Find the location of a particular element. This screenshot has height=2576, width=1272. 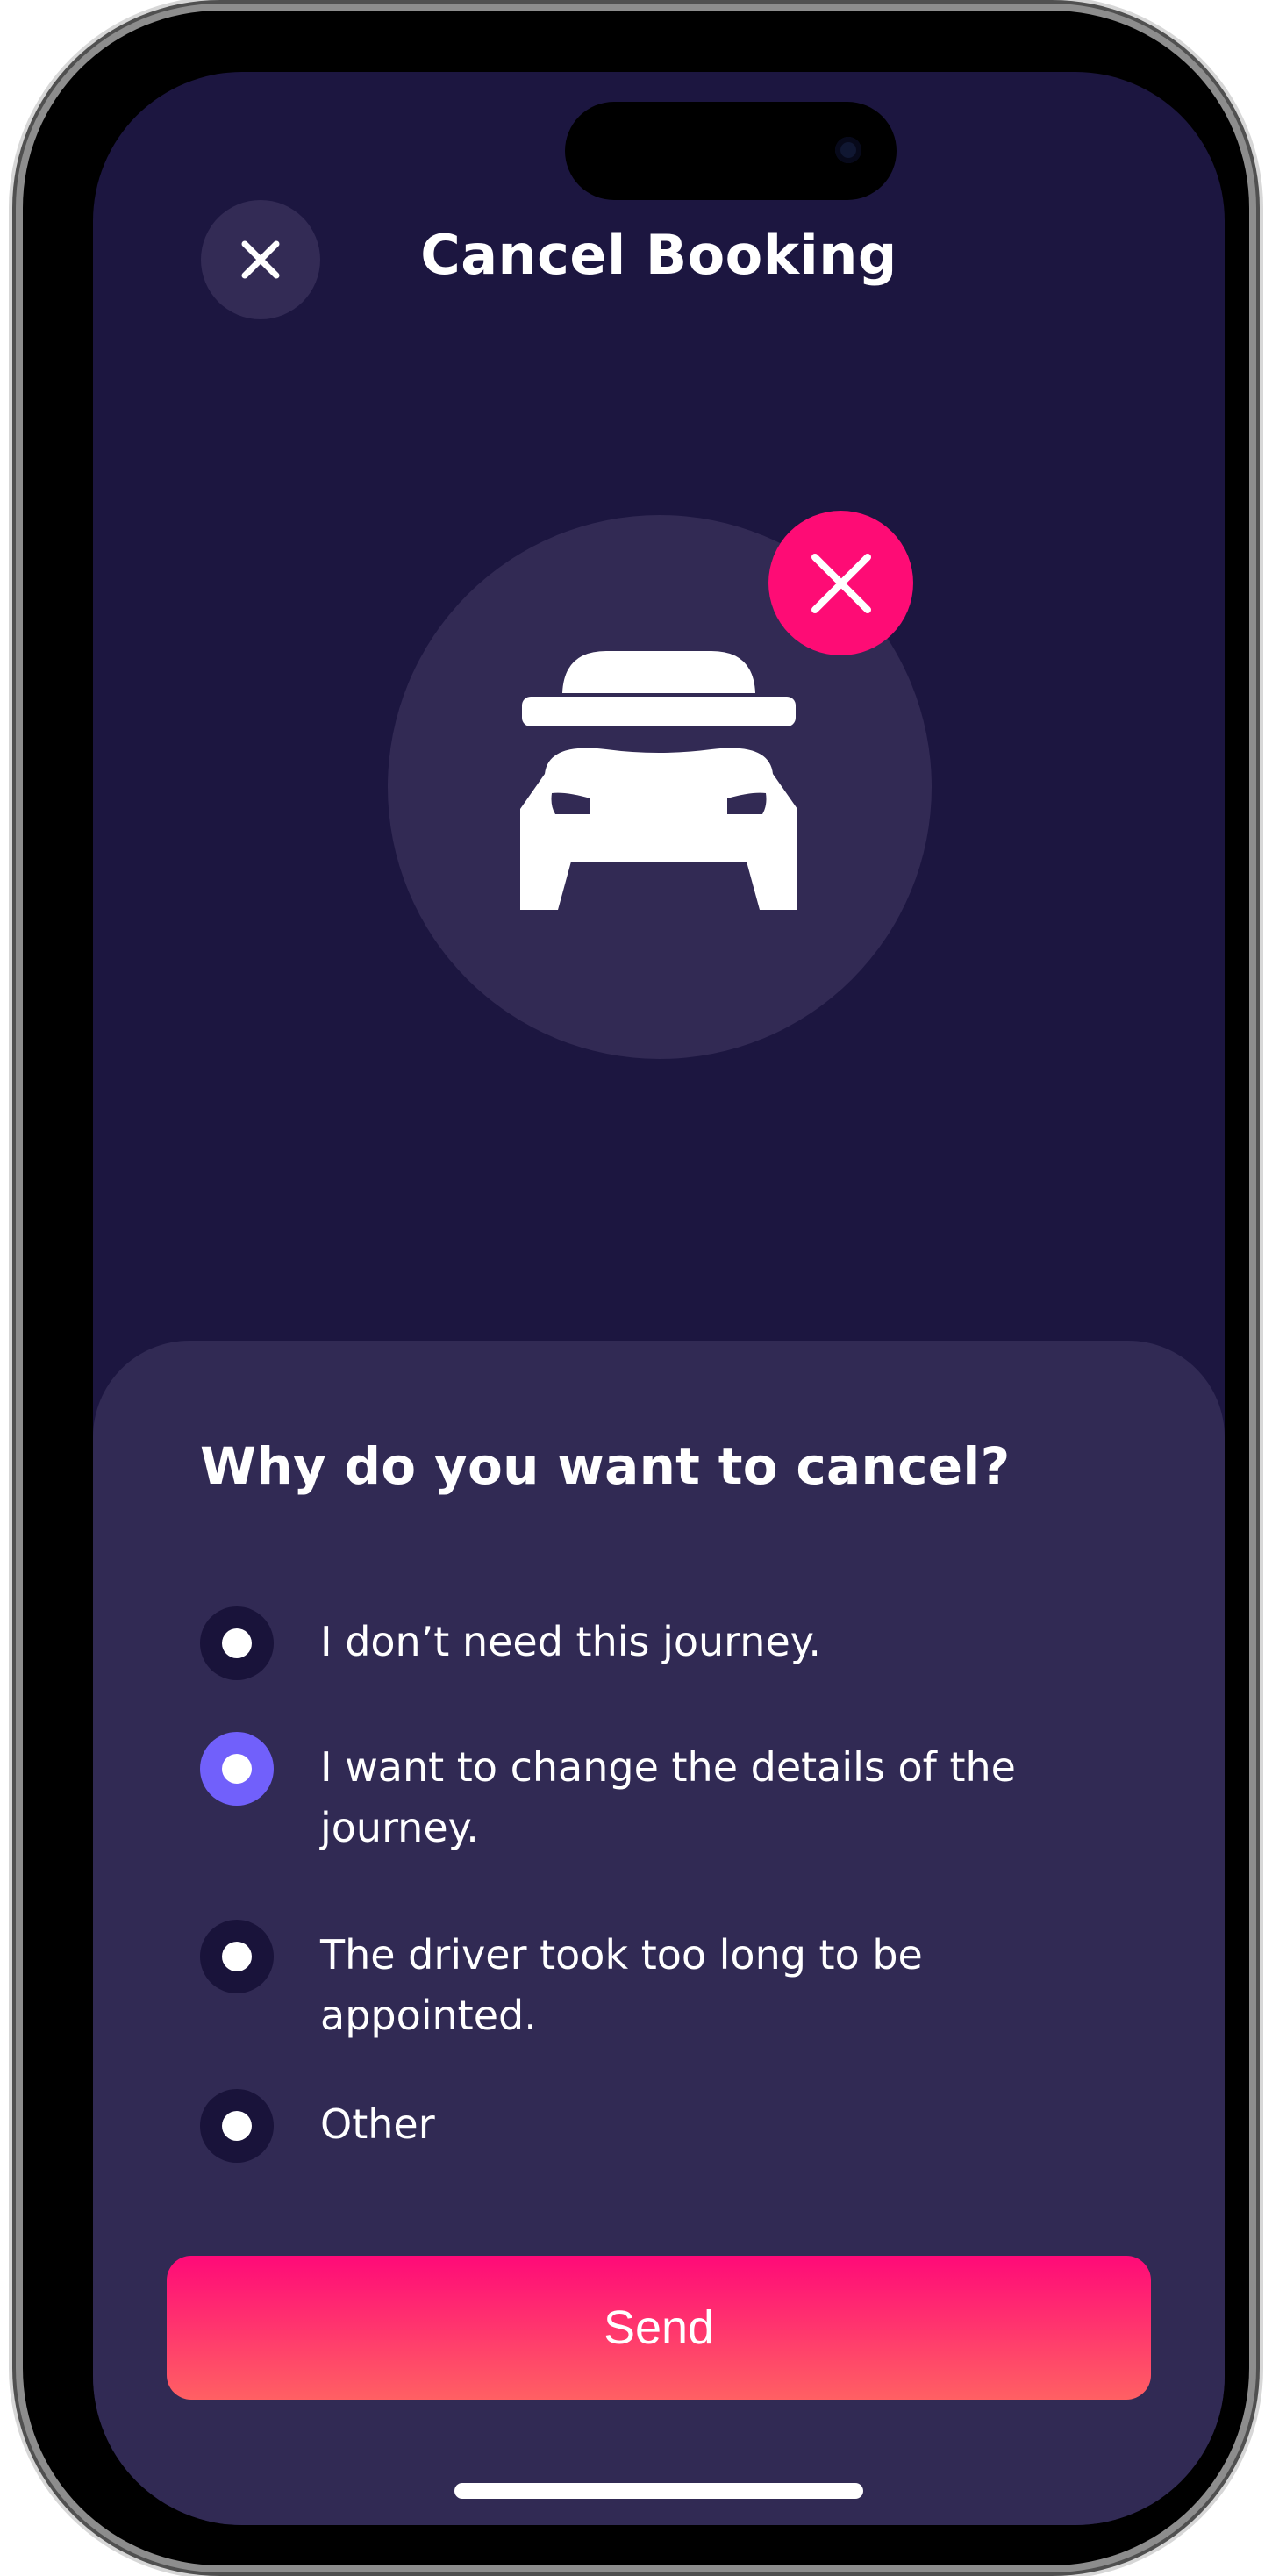

power-button is located at coordinates (1255, 864).